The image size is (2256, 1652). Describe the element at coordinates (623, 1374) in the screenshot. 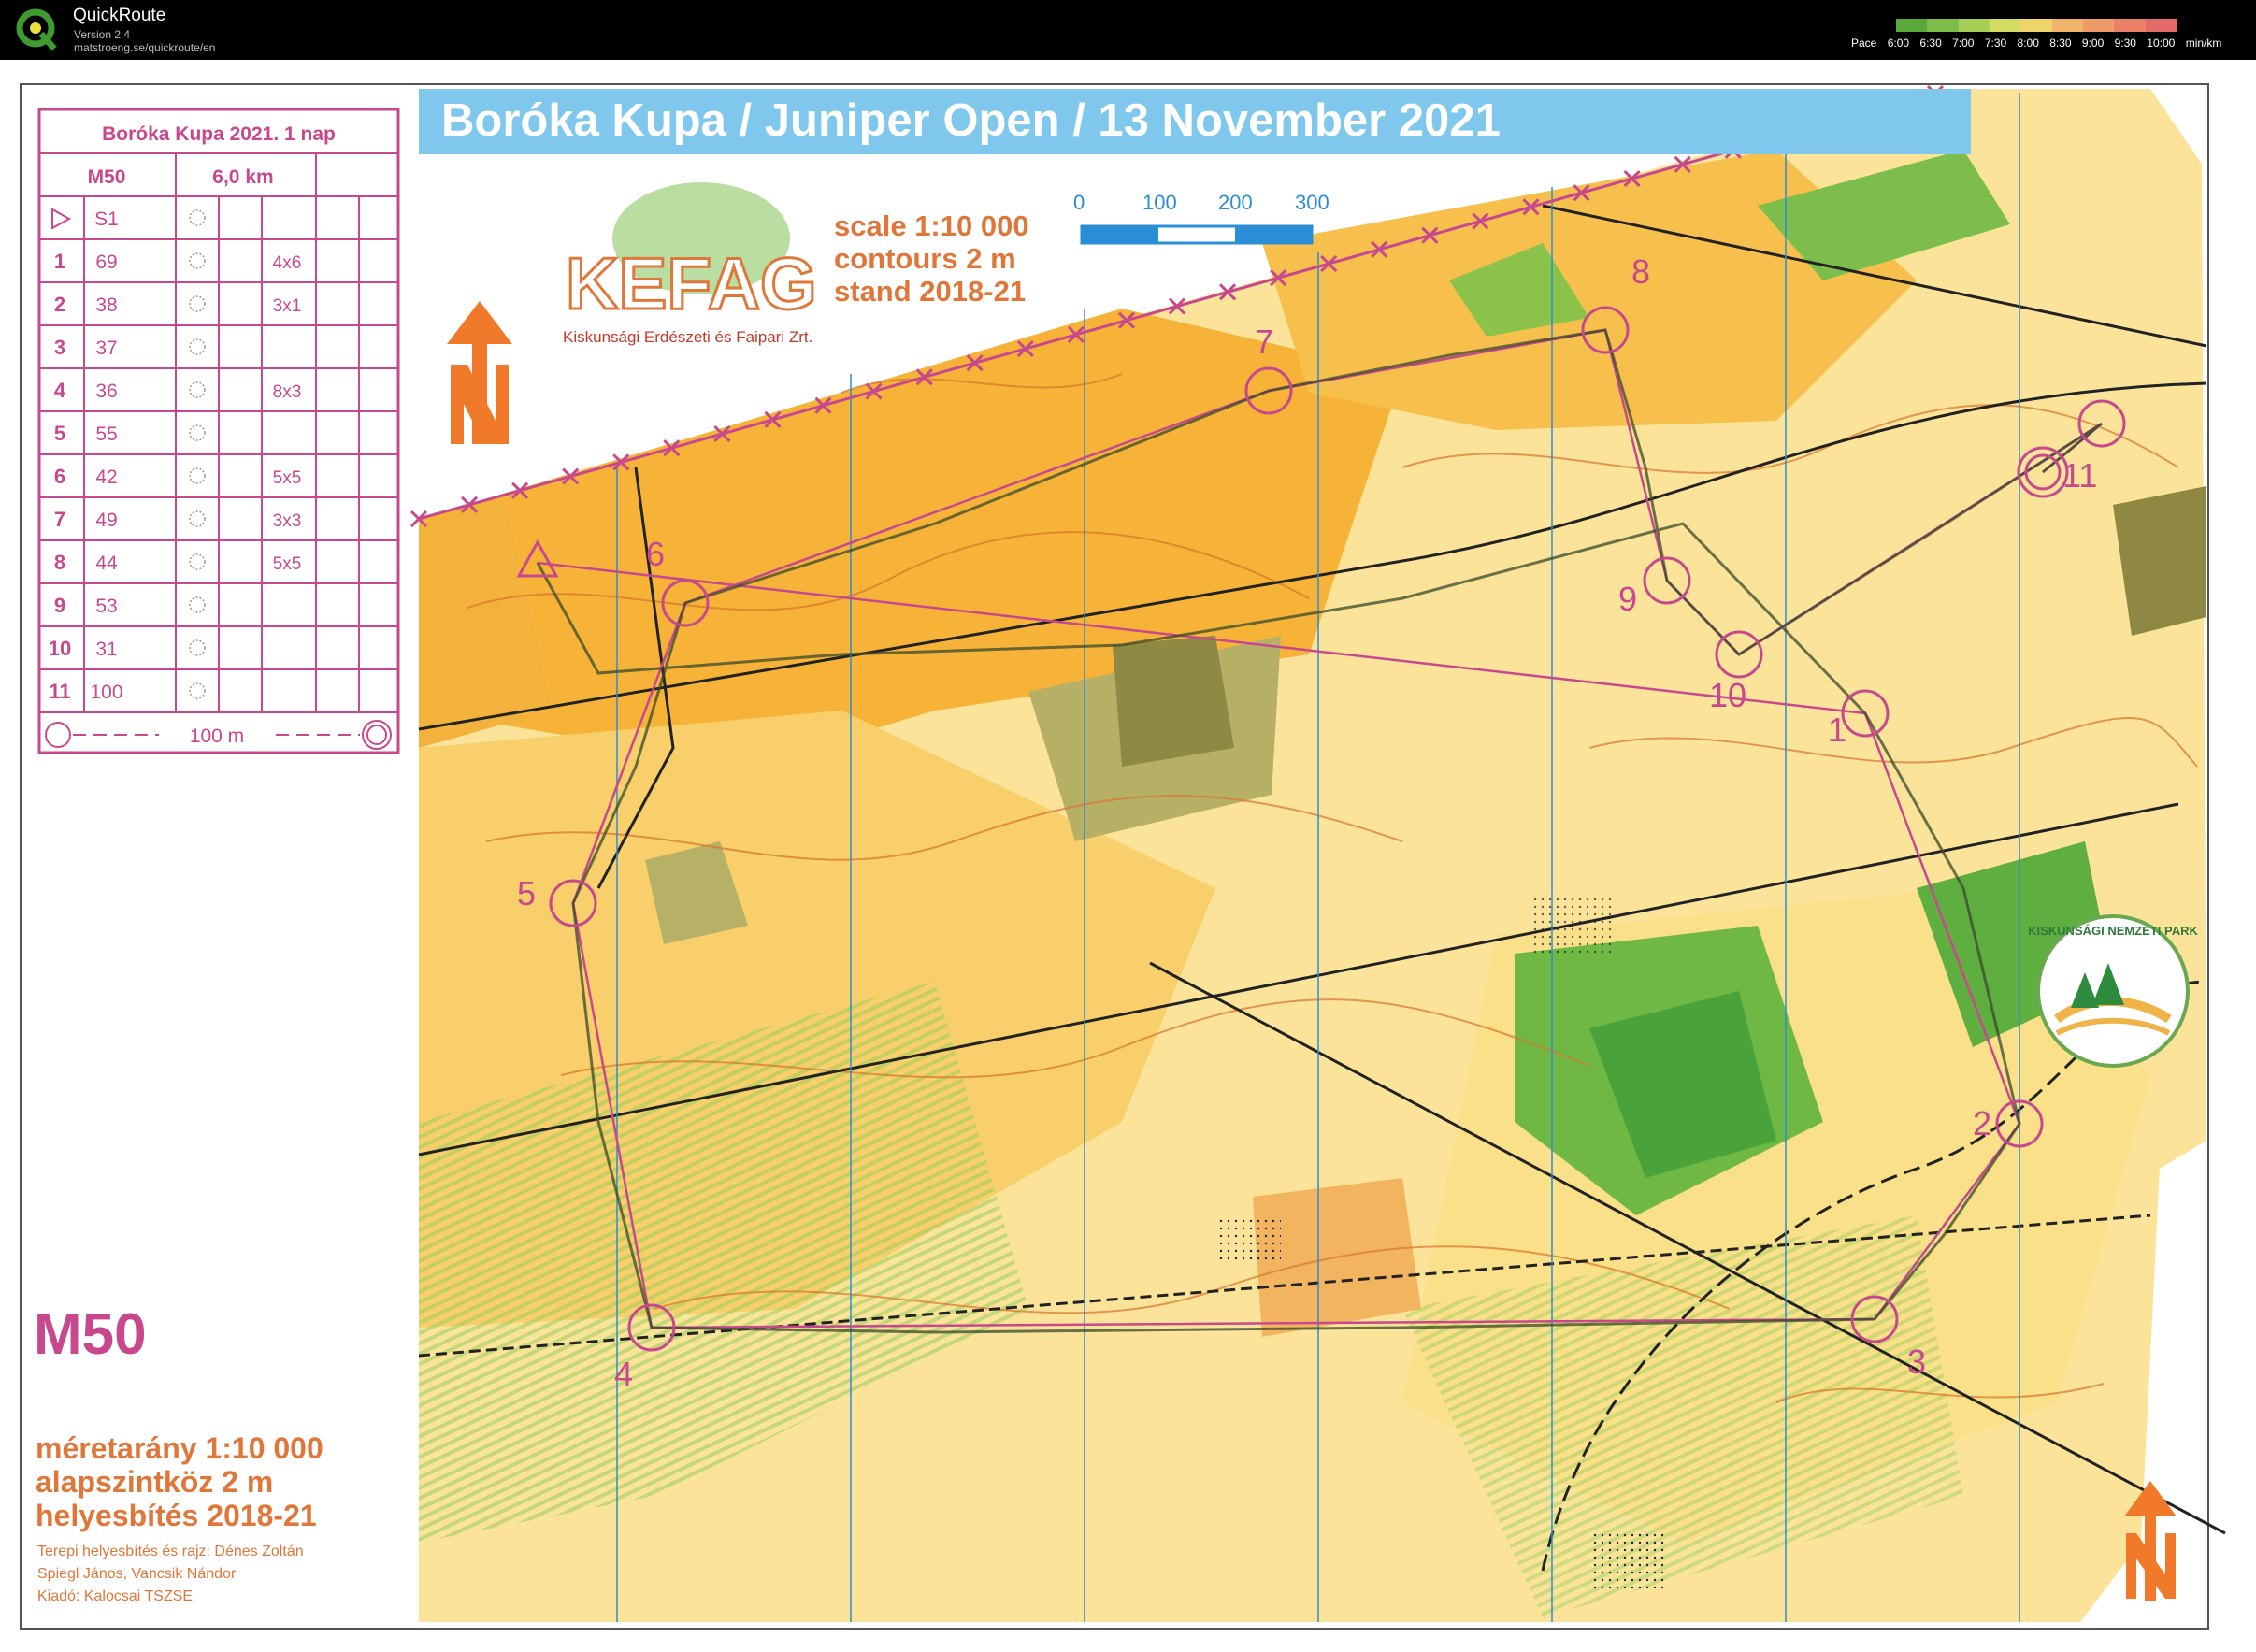

I see `control-number: 4` at that location.